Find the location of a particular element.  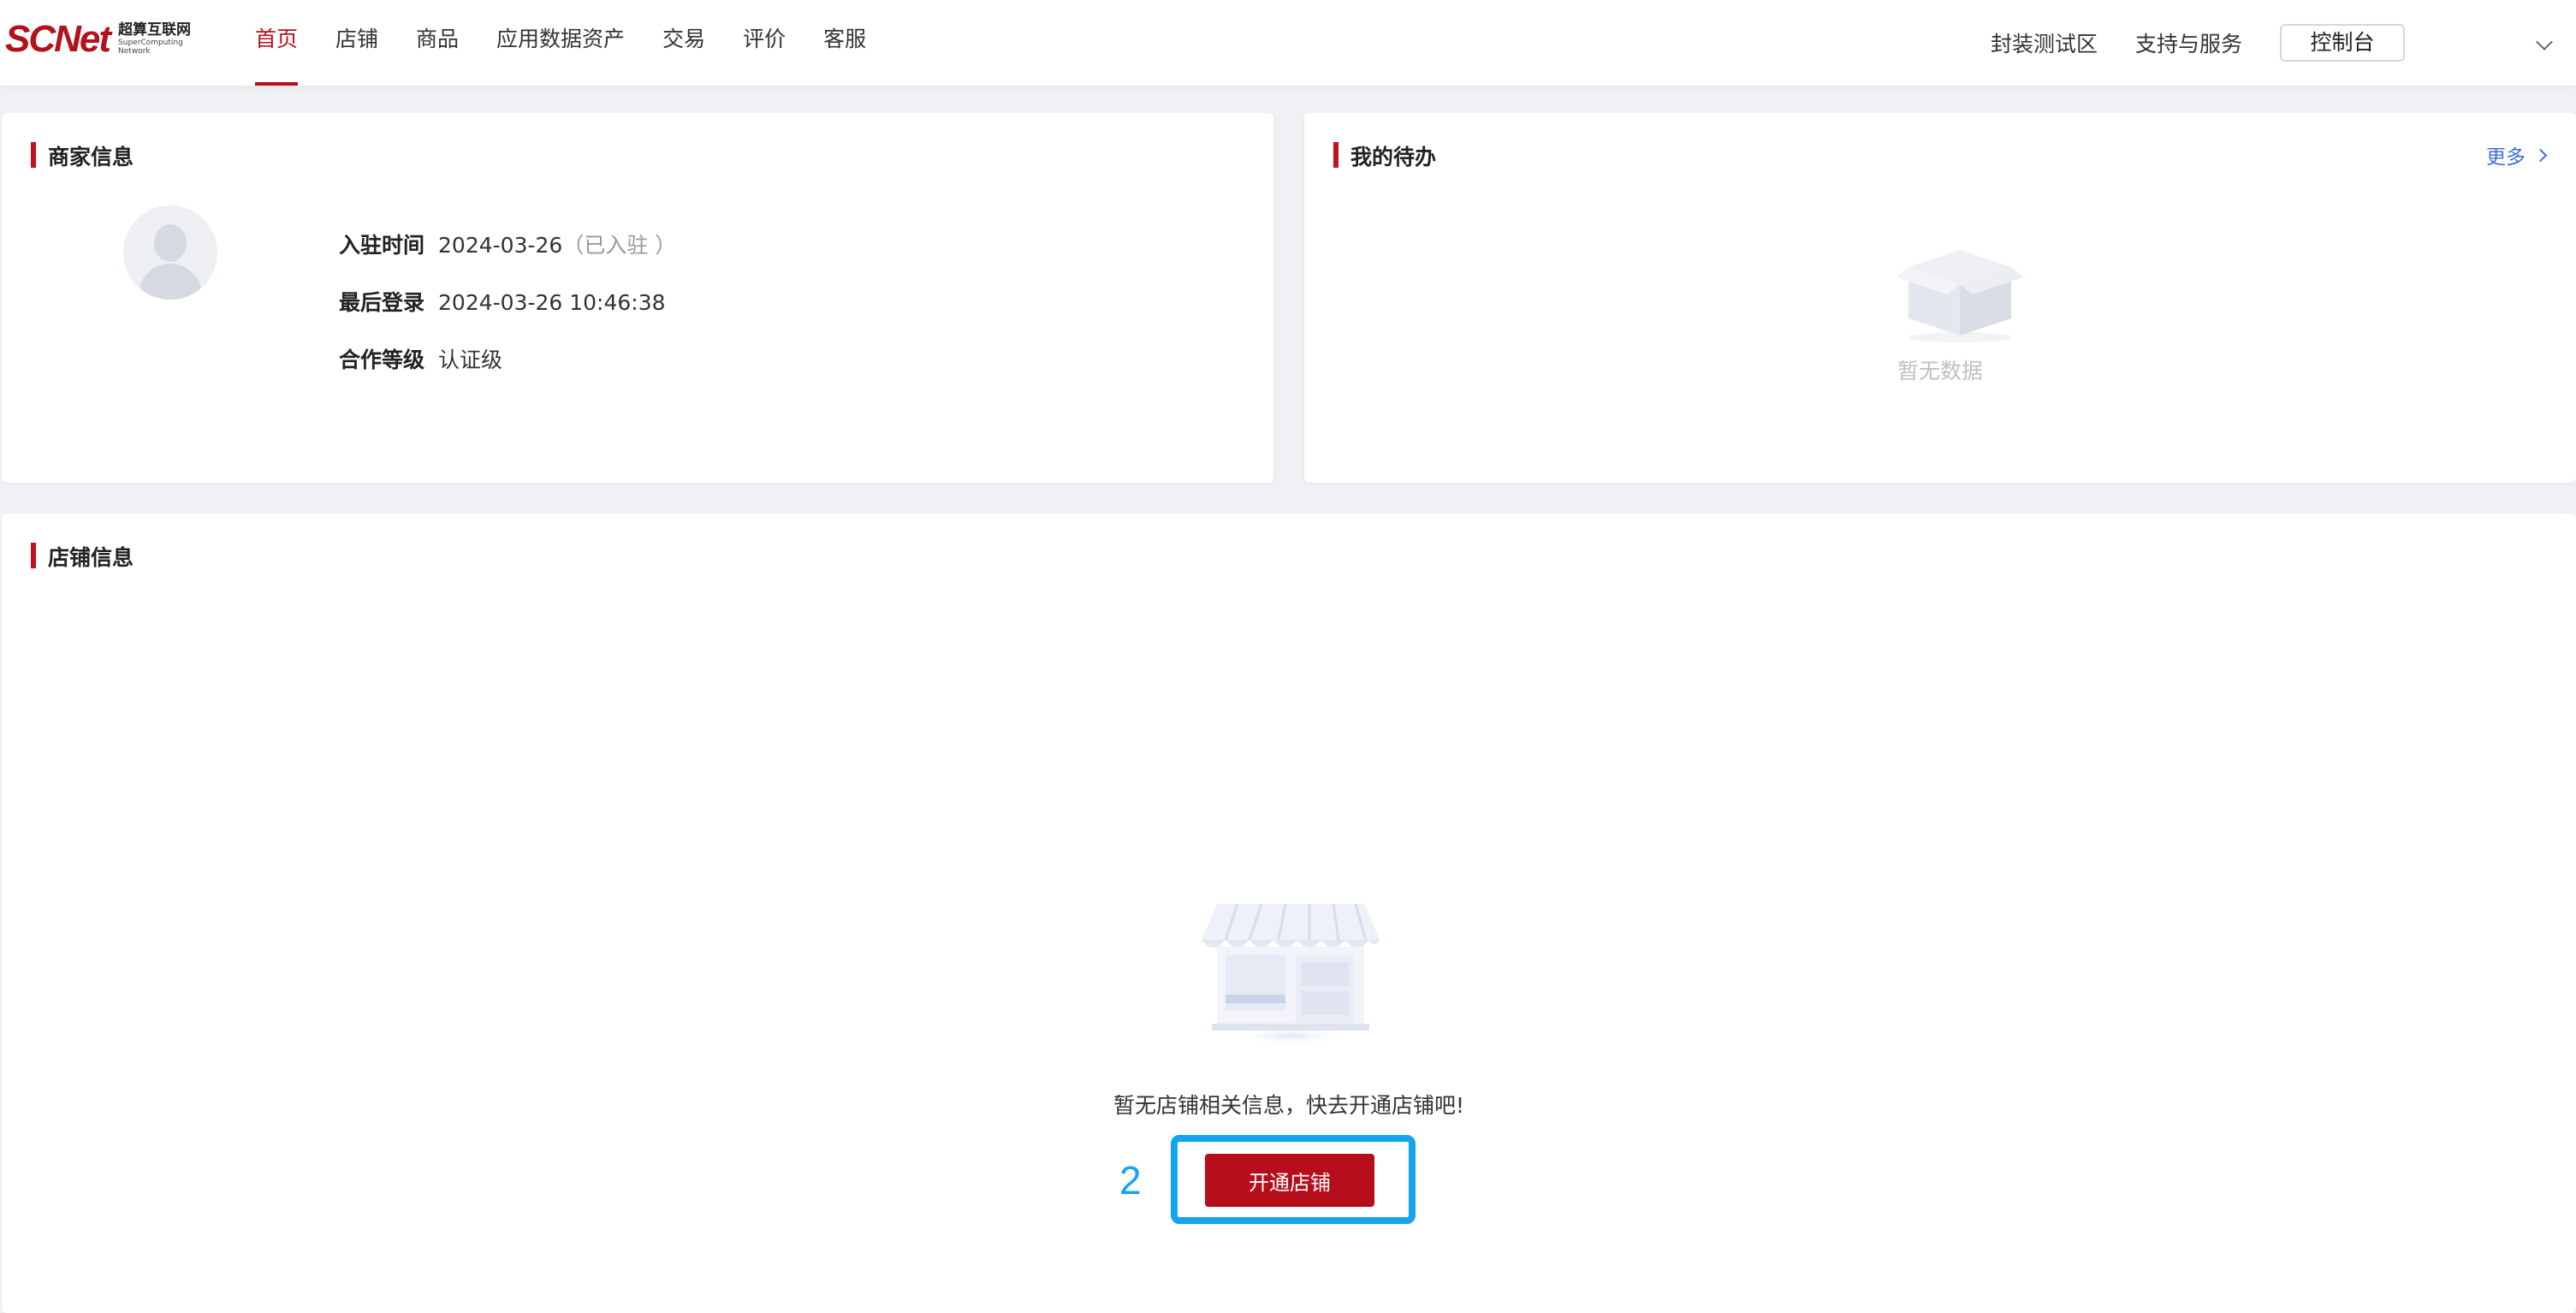

packaging-test-link: 封装测试区 is located at coordinates (2044, 42).